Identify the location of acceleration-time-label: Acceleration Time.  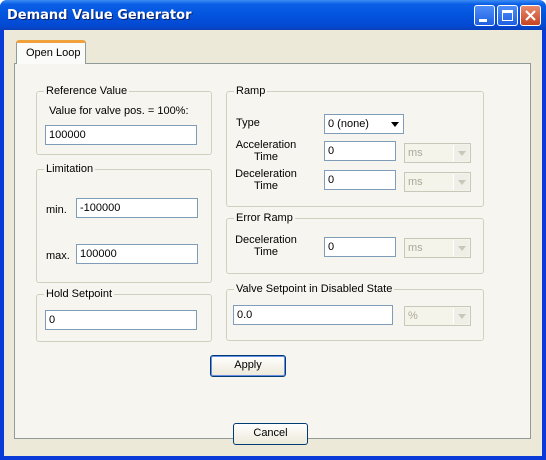
(266, 151).